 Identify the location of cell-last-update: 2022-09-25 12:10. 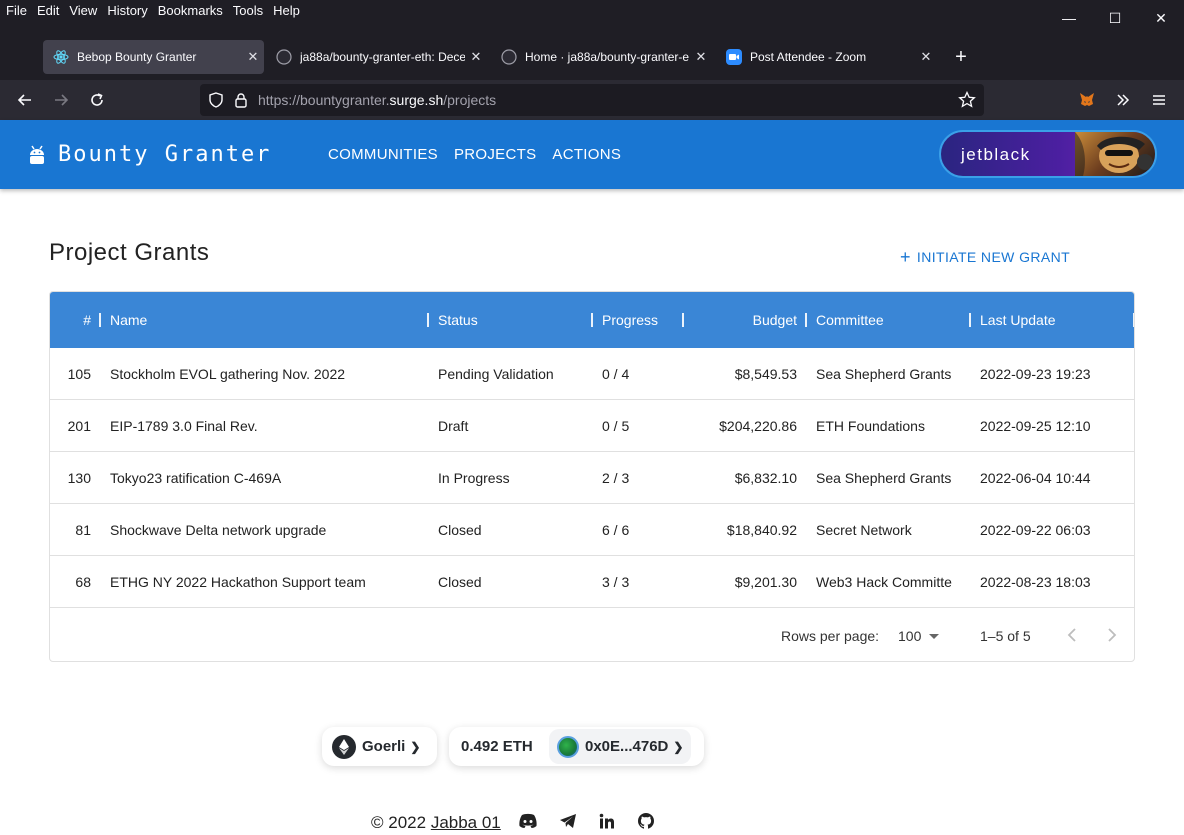
(1035, 425).